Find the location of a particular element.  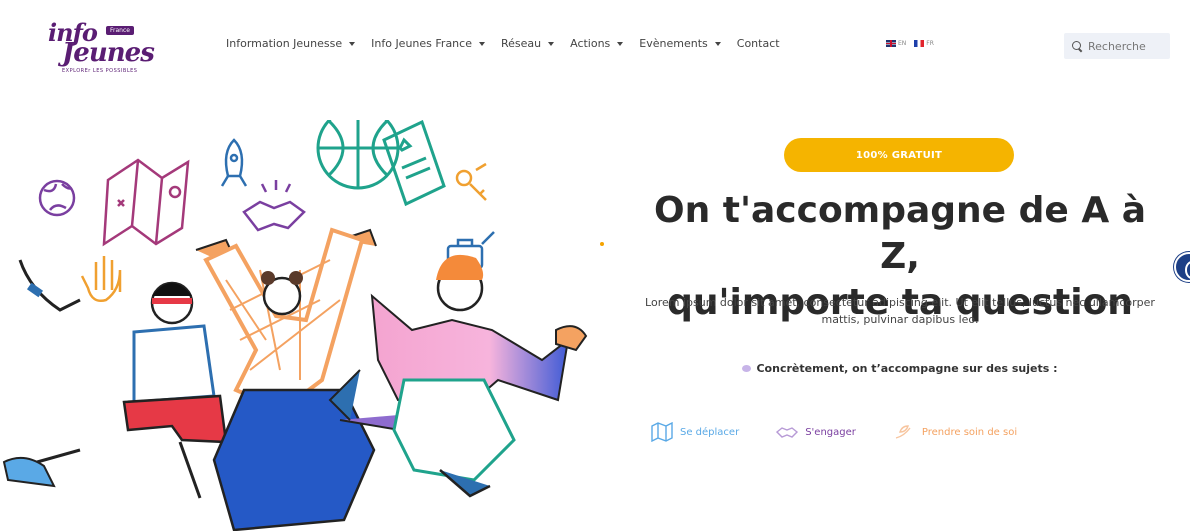

nav-item-reseau: Réseau is located at coordinates (527, 43).